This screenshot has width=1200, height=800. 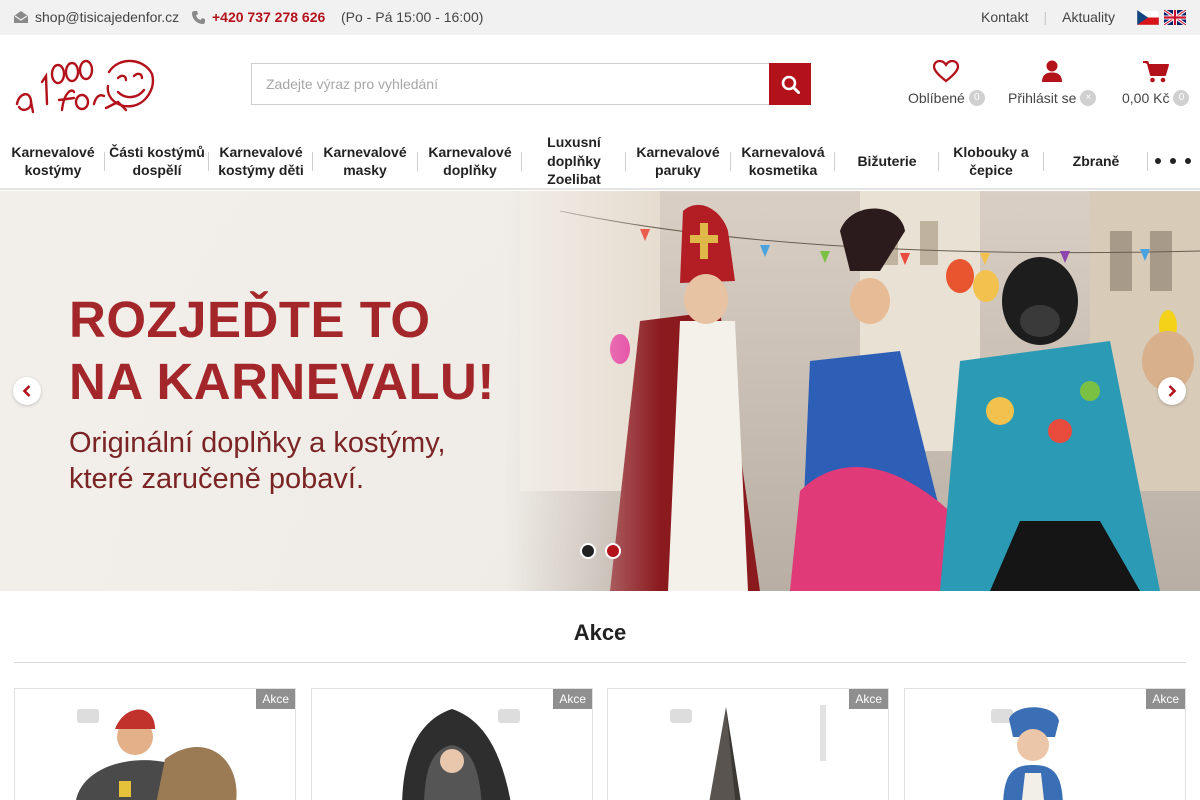 What do you see at coordinates (257, 443) in the screenshot?
I see `banner-subline-line1: Originální doplňky a kostýmy,` at bounding box center [257, 443].